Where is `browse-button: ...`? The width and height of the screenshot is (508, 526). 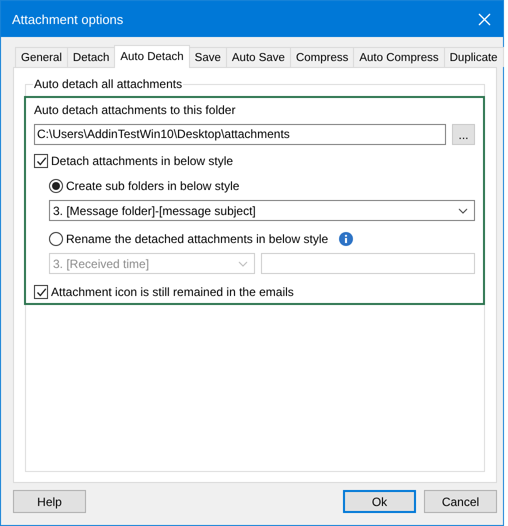 browse-button: ... is located at coordinates (463, 134).